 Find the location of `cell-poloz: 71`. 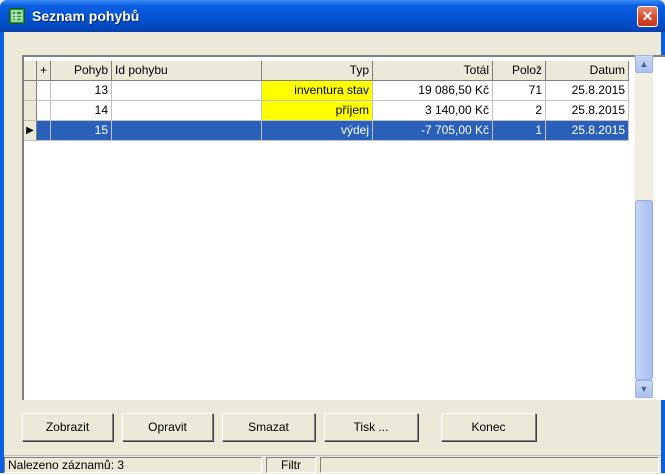

cell-poloz: 71 is located at coordinates (519, 91).